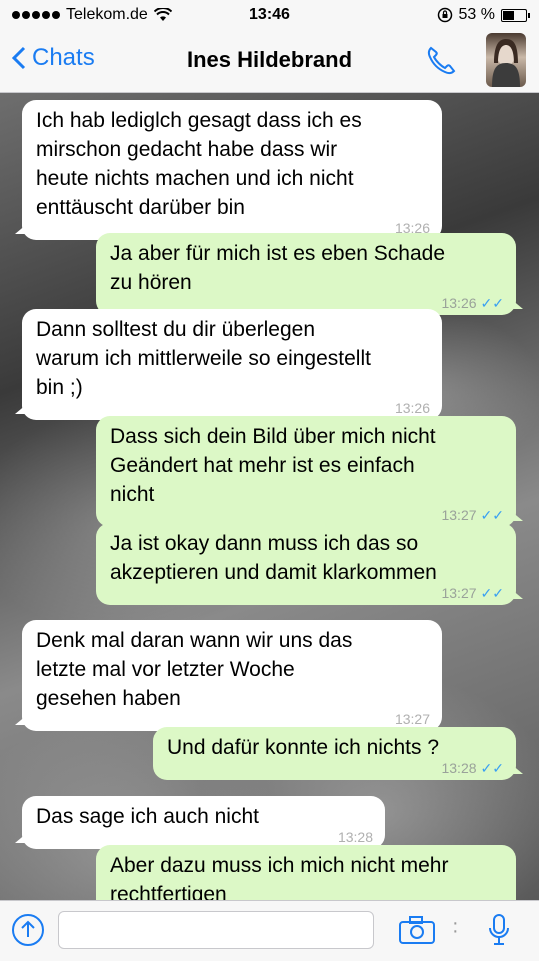  I want to click on compose-bar: · ·, so click(269, 930).